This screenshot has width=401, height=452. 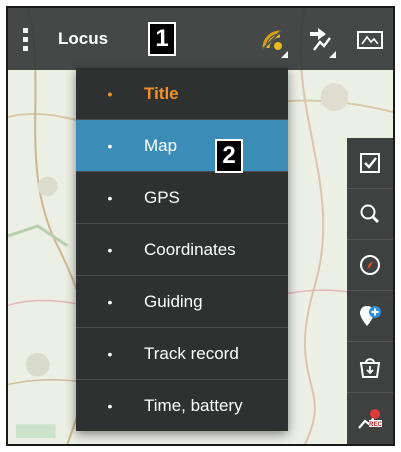 What do you see at coordinates (375, 425) in the screenshot?
I see `svg-text: REC` at bounding box center [375, 425].